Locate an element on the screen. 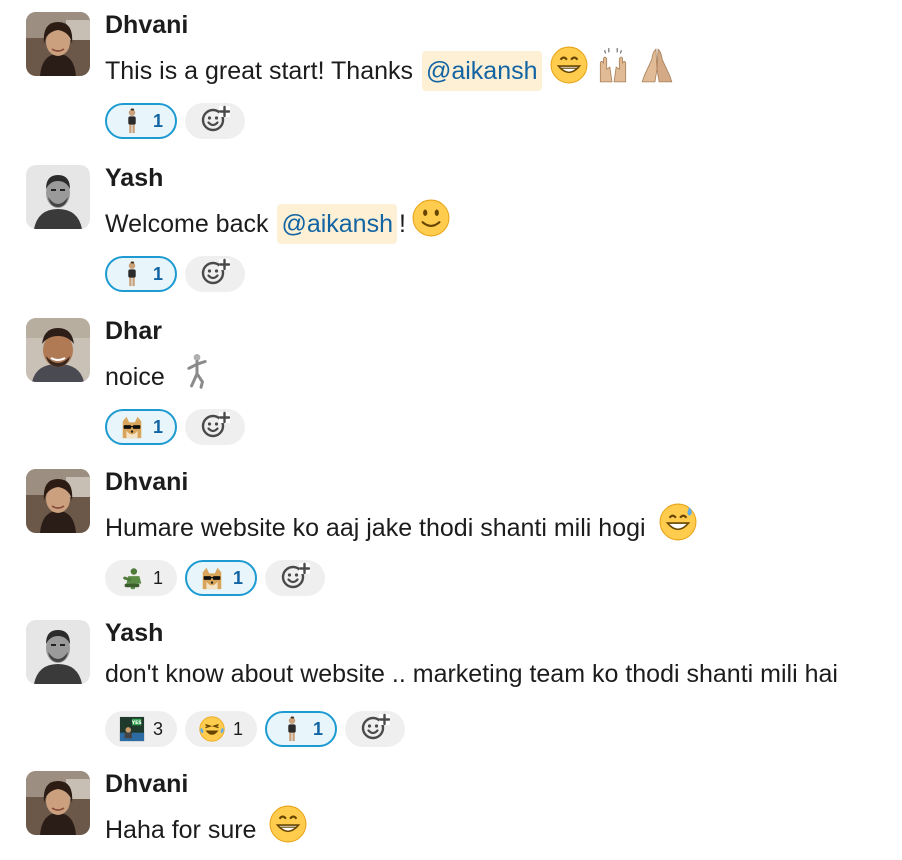  yes-sign-emoji: YES is located at coordinates (132, 729).